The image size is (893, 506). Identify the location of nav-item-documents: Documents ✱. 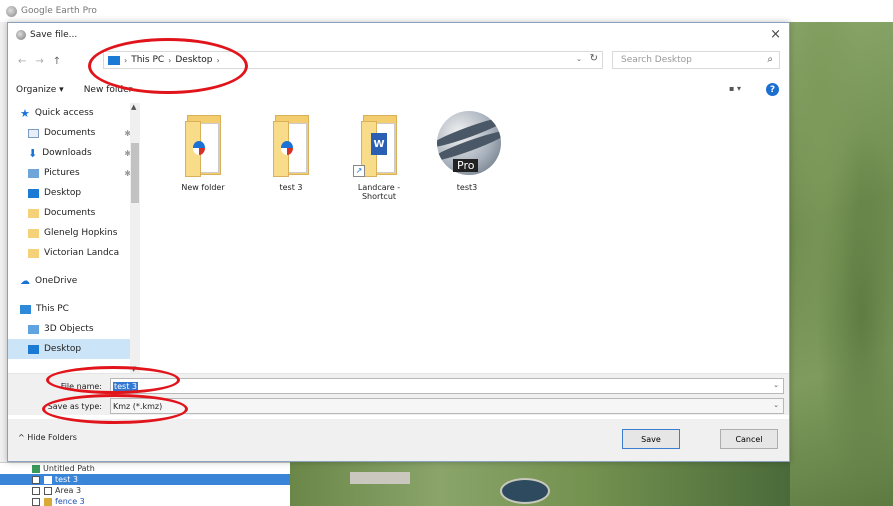
(73, 133).